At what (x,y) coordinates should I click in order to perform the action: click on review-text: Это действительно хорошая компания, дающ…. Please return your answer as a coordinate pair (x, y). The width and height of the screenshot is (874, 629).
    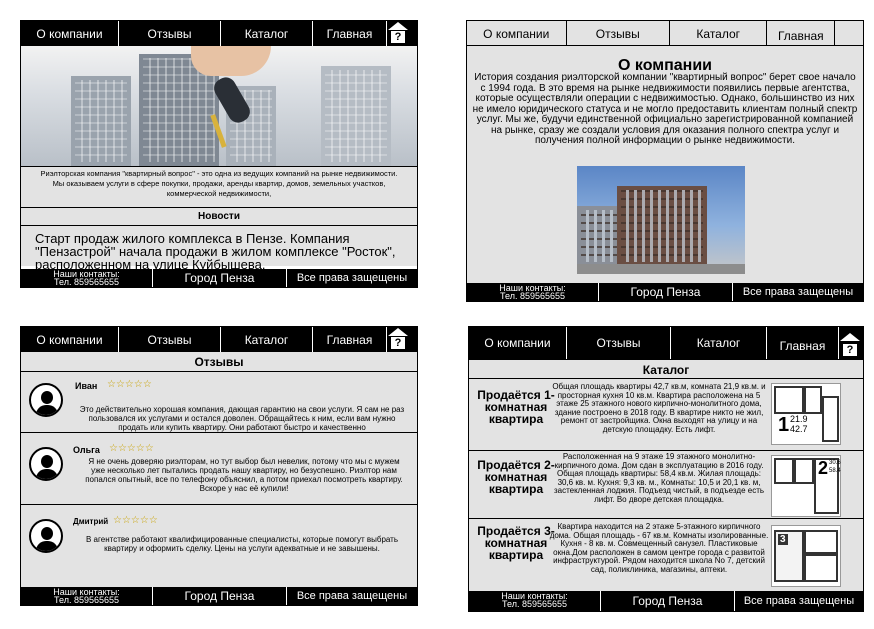
    Looking at the image, I should click on (242, 418).